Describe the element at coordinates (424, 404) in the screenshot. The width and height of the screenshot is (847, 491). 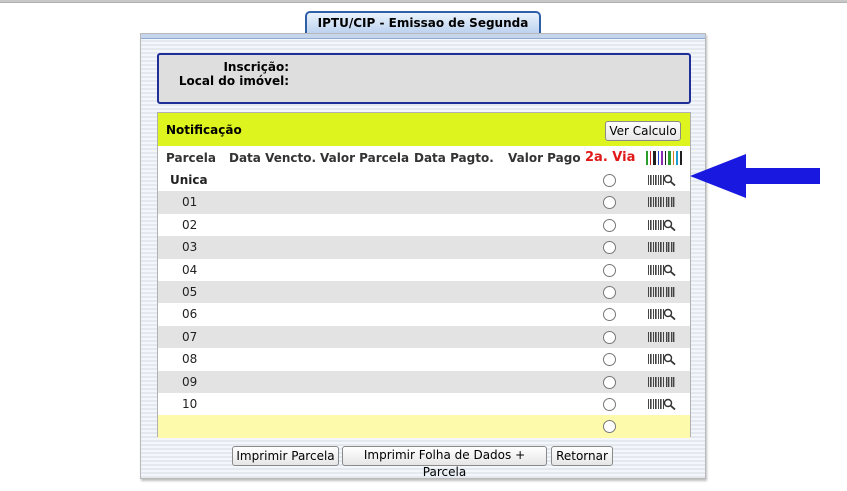
I see `table-row: 10` at that location.